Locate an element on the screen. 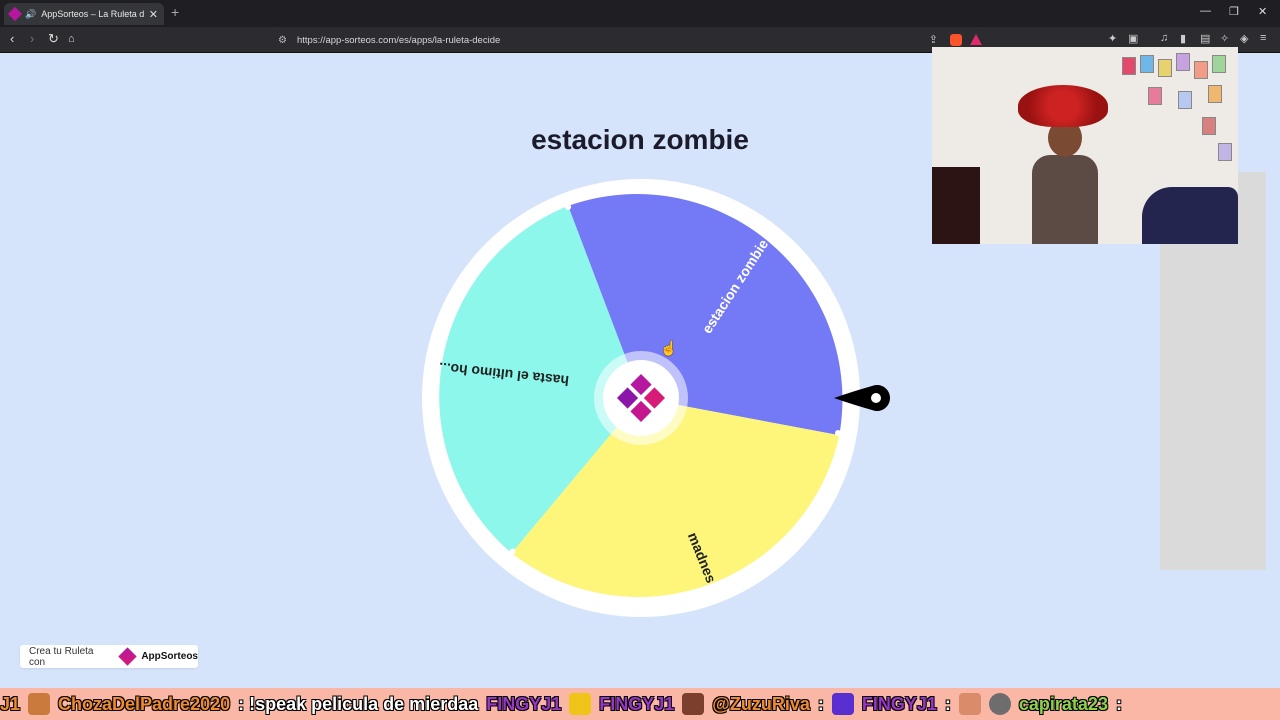  home-icon: ⌂ is located at coordinates (71, 39).